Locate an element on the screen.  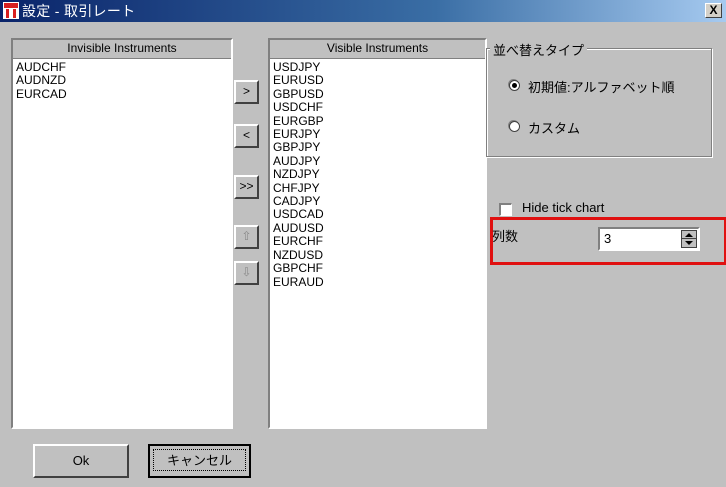
columns-label: 列数 is located at coordinates (505, 236).